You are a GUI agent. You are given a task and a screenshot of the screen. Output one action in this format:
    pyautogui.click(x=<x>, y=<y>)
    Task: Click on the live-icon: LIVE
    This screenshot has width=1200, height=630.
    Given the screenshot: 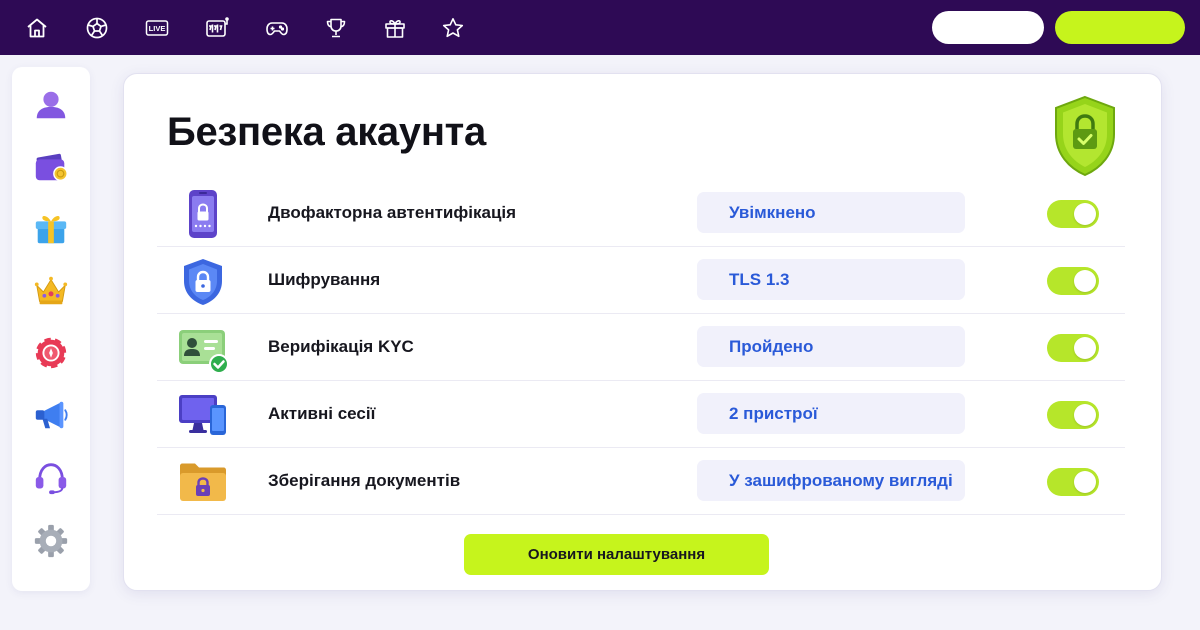 What is the action you would take?
    pyautogui.click(x=157, y=28)
    